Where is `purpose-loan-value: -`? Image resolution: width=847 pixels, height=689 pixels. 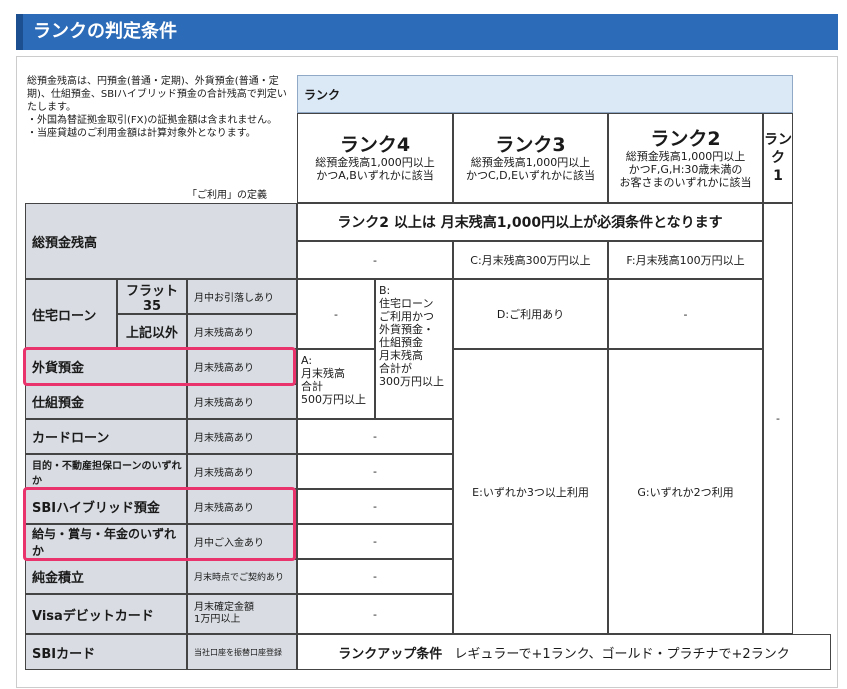 purpose-loan-value: - is located at coordinates (375, 471).